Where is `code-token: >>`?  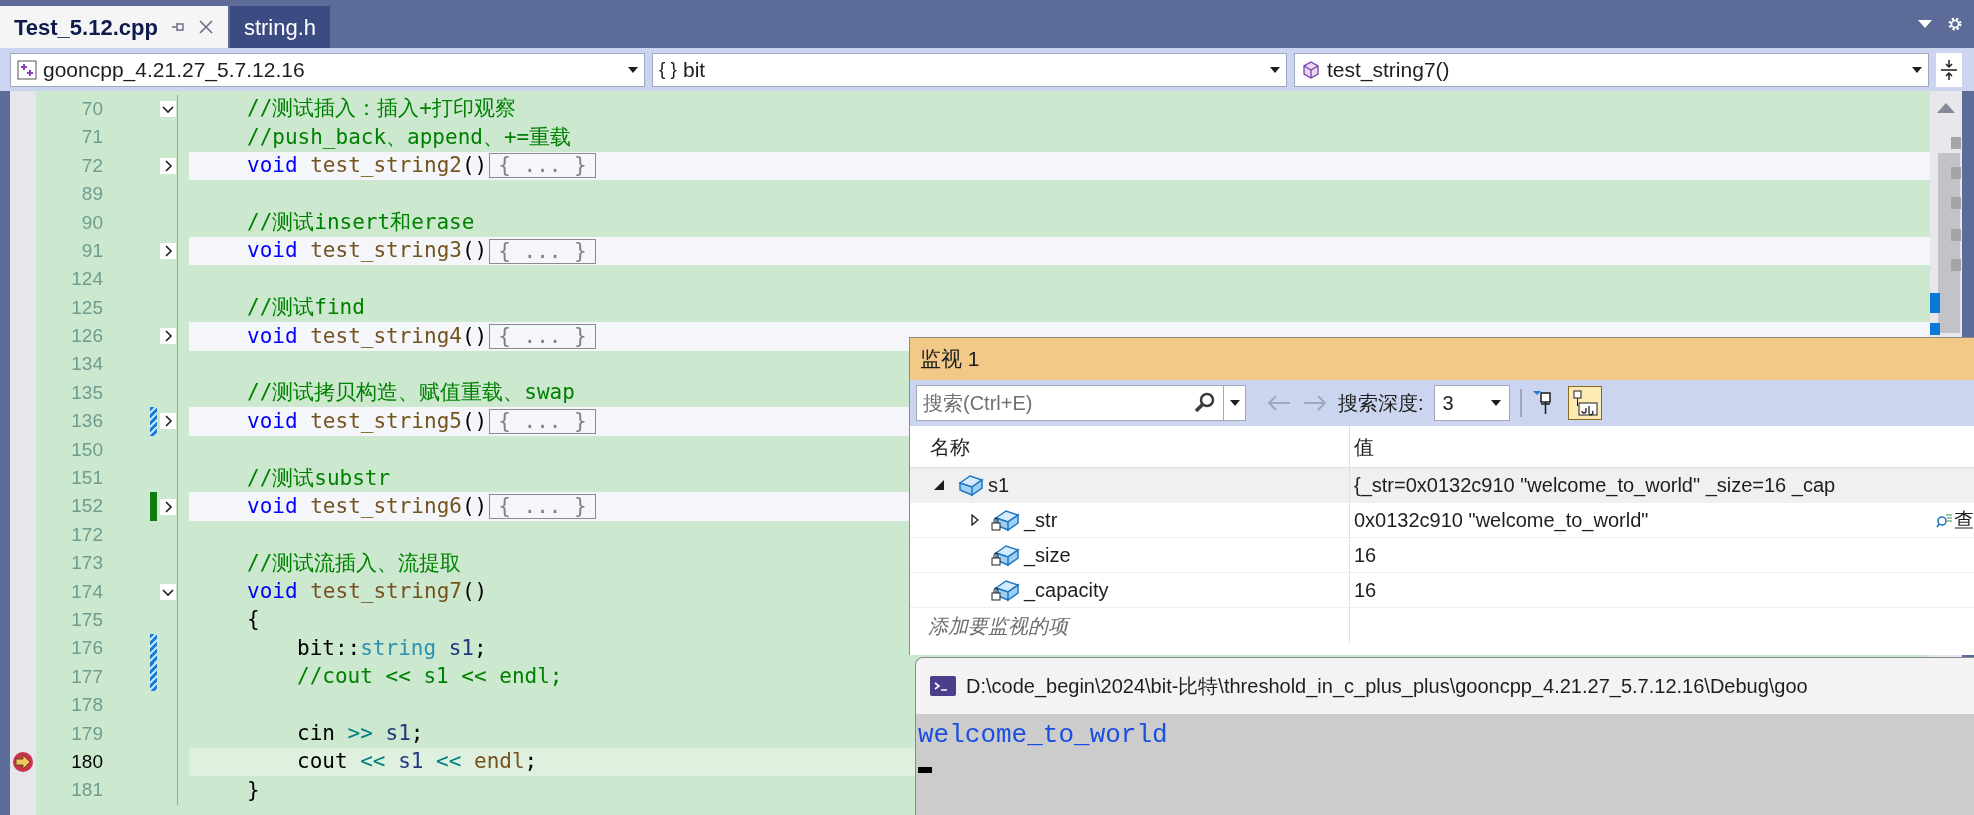 code-token: >> is located at coordinates (360, 734).